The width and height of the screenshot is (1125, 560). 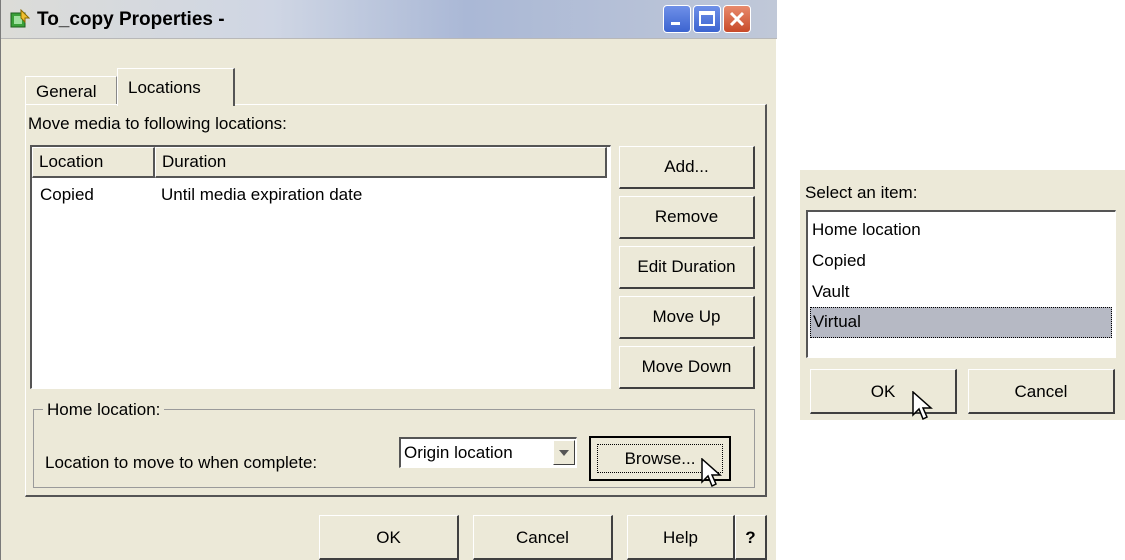 I want to click on cancel-button: Cancel, so click(x=543, y=537).